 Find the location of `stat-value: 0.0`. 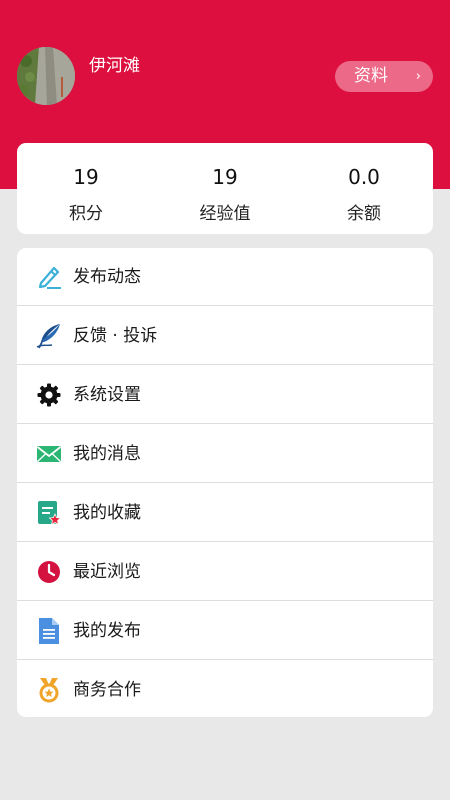

stat-value: 0.0 is located at coordinates (364, 177).